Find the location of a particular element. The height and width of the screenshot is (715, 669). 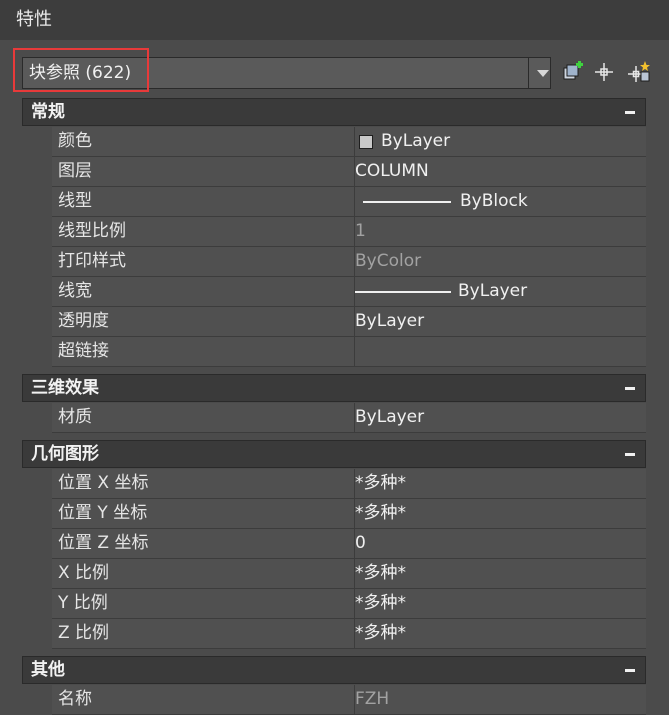

property-row-hyperlink: 超链接 is located at coordinates (334, 352).